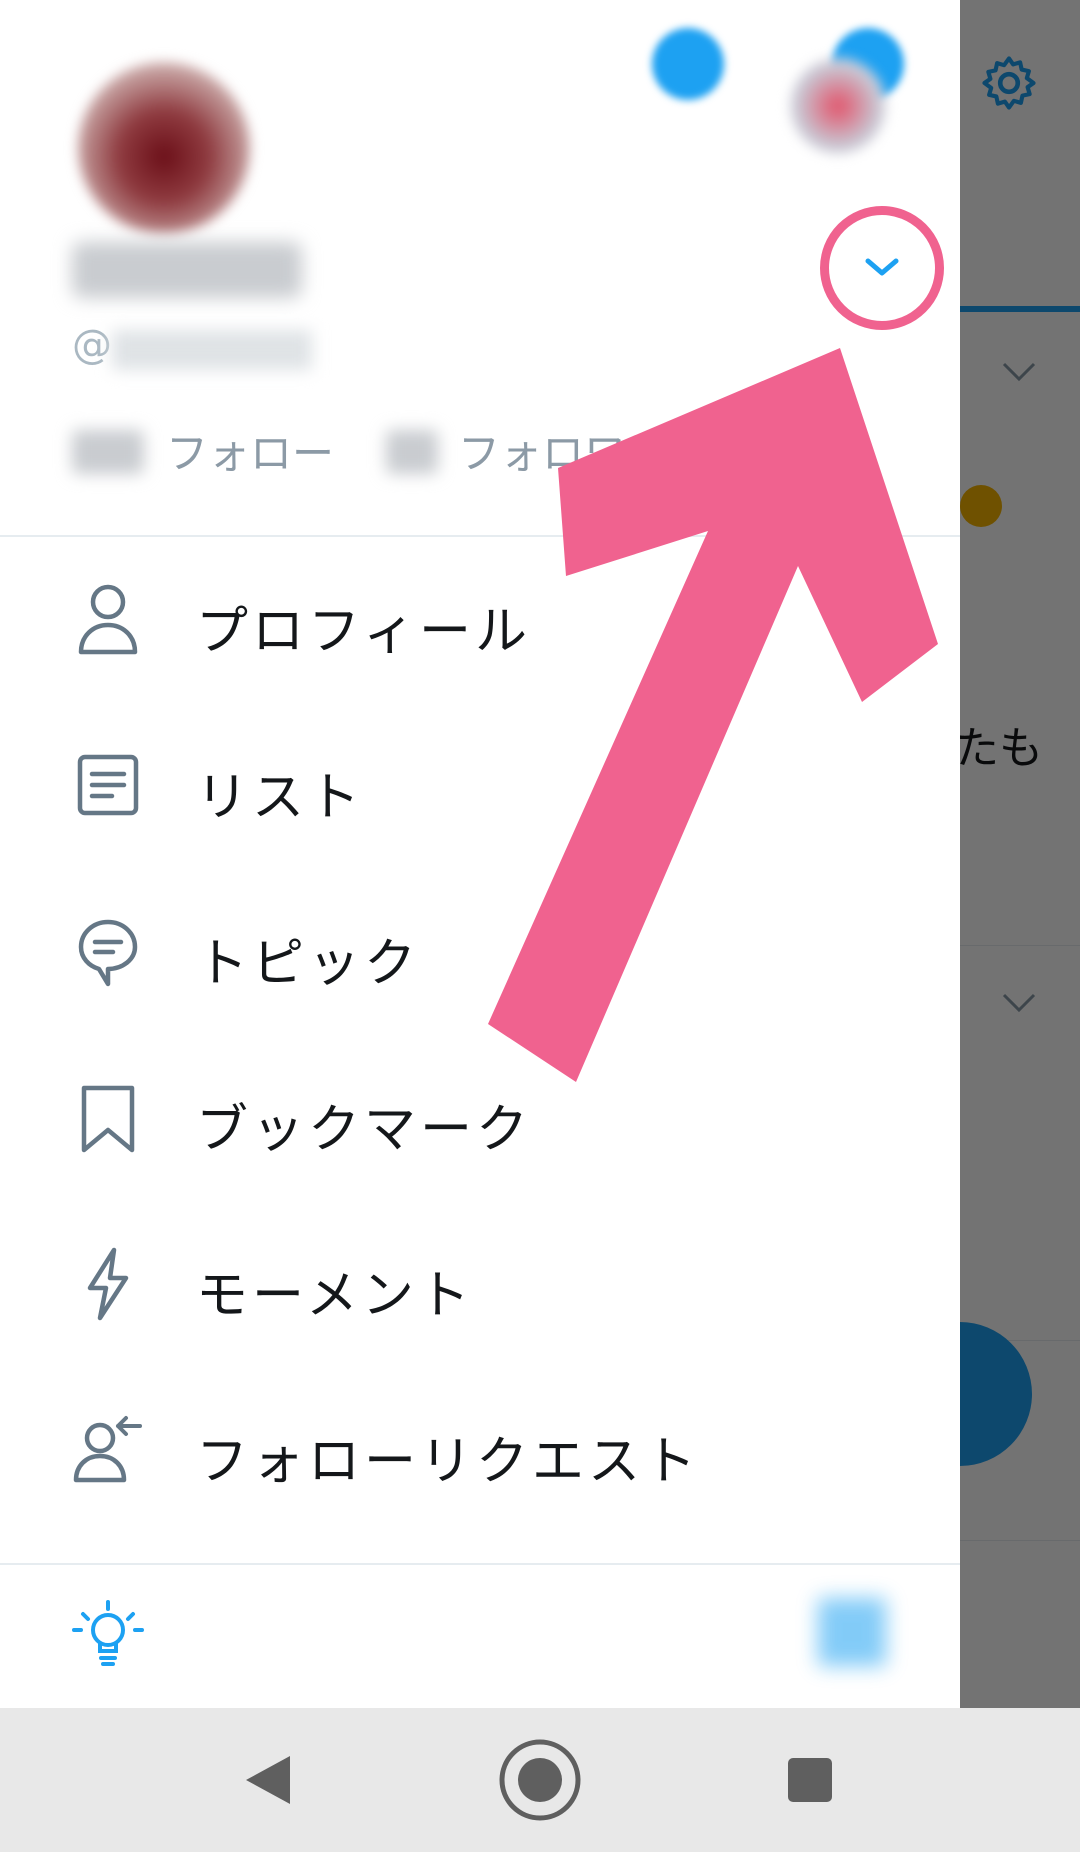 This screenshot has width=1080, height=1852. I want to click on follow-request-icon, so click(107, 1449).